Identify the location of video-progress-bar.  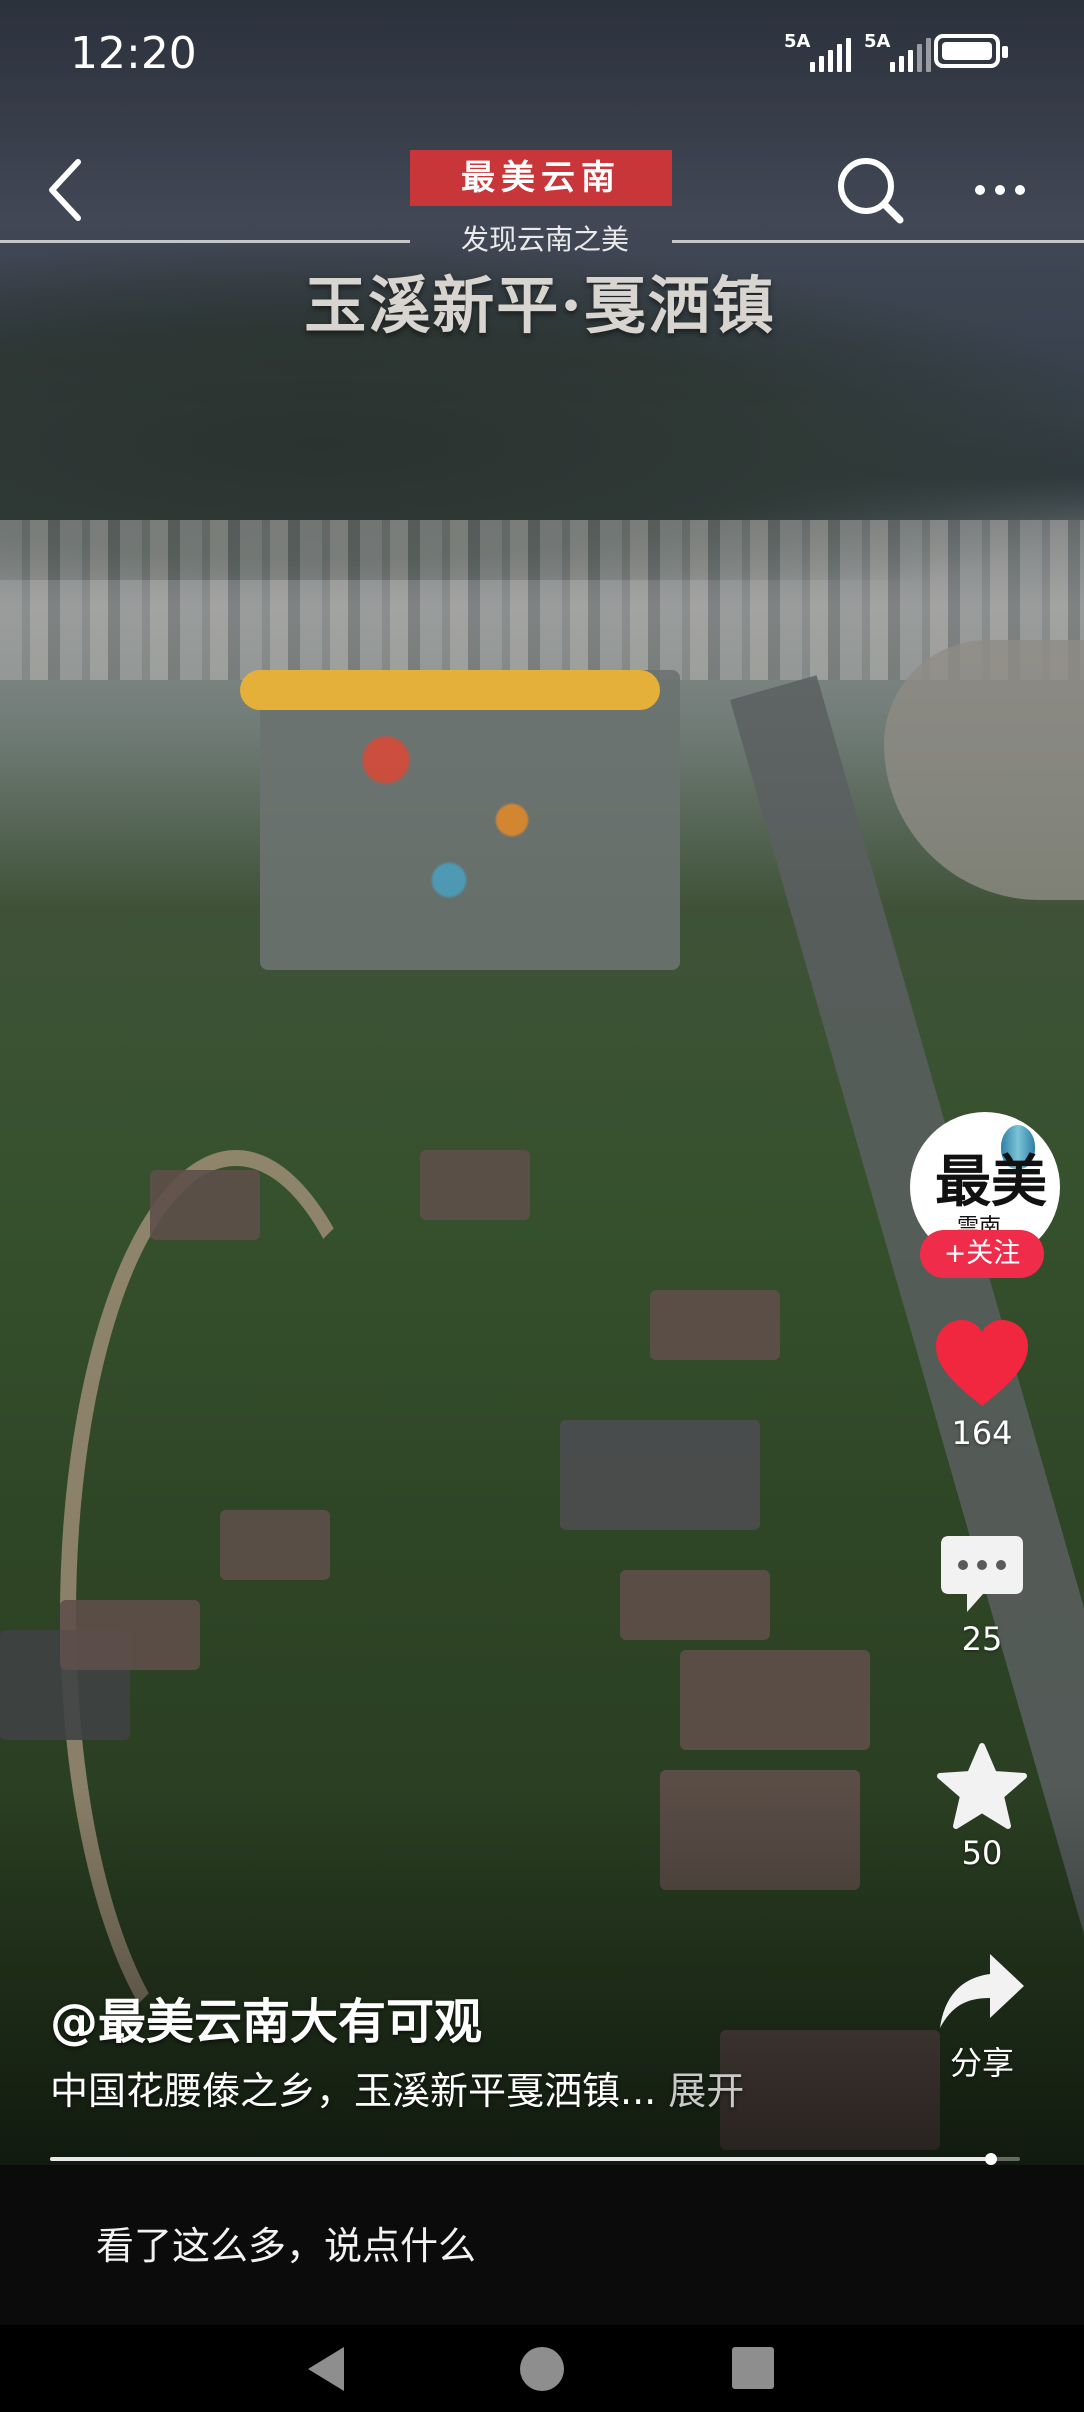
(535, 2159).